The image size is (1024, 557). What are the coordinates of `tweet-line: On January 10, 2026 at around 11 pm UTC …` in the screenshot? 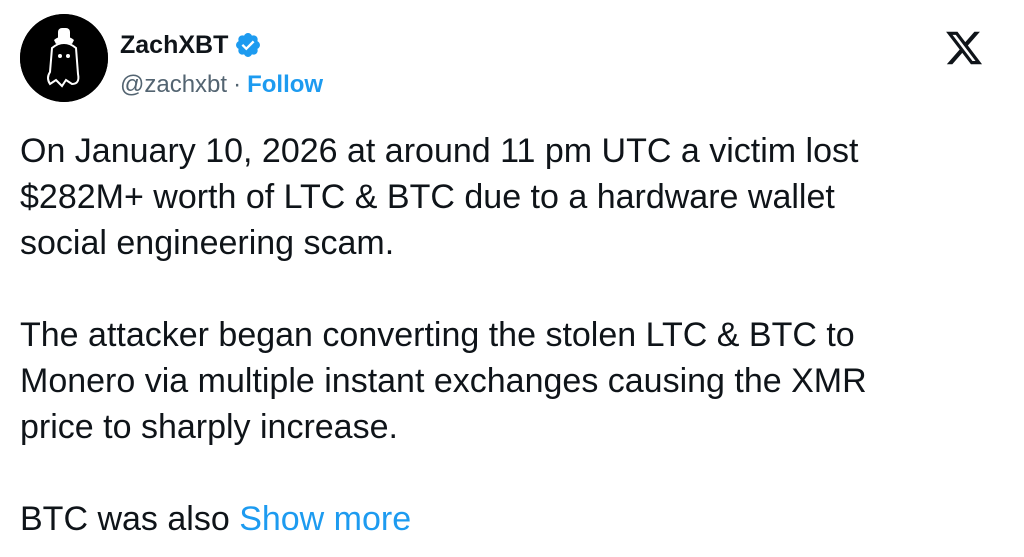 It's located at (439, 151).